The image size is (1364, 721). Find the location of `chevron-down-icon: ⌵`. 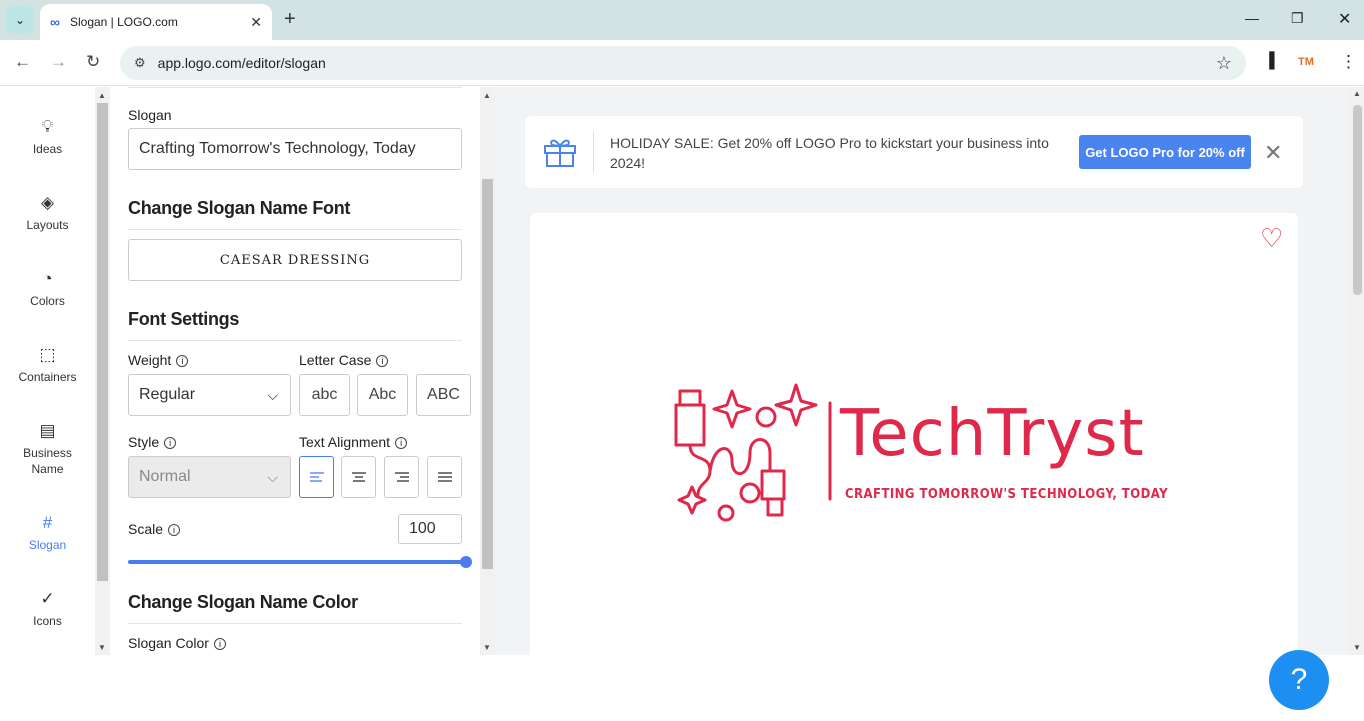

chevron-down-icon: ⌵ is located at coordinates (272, 394).